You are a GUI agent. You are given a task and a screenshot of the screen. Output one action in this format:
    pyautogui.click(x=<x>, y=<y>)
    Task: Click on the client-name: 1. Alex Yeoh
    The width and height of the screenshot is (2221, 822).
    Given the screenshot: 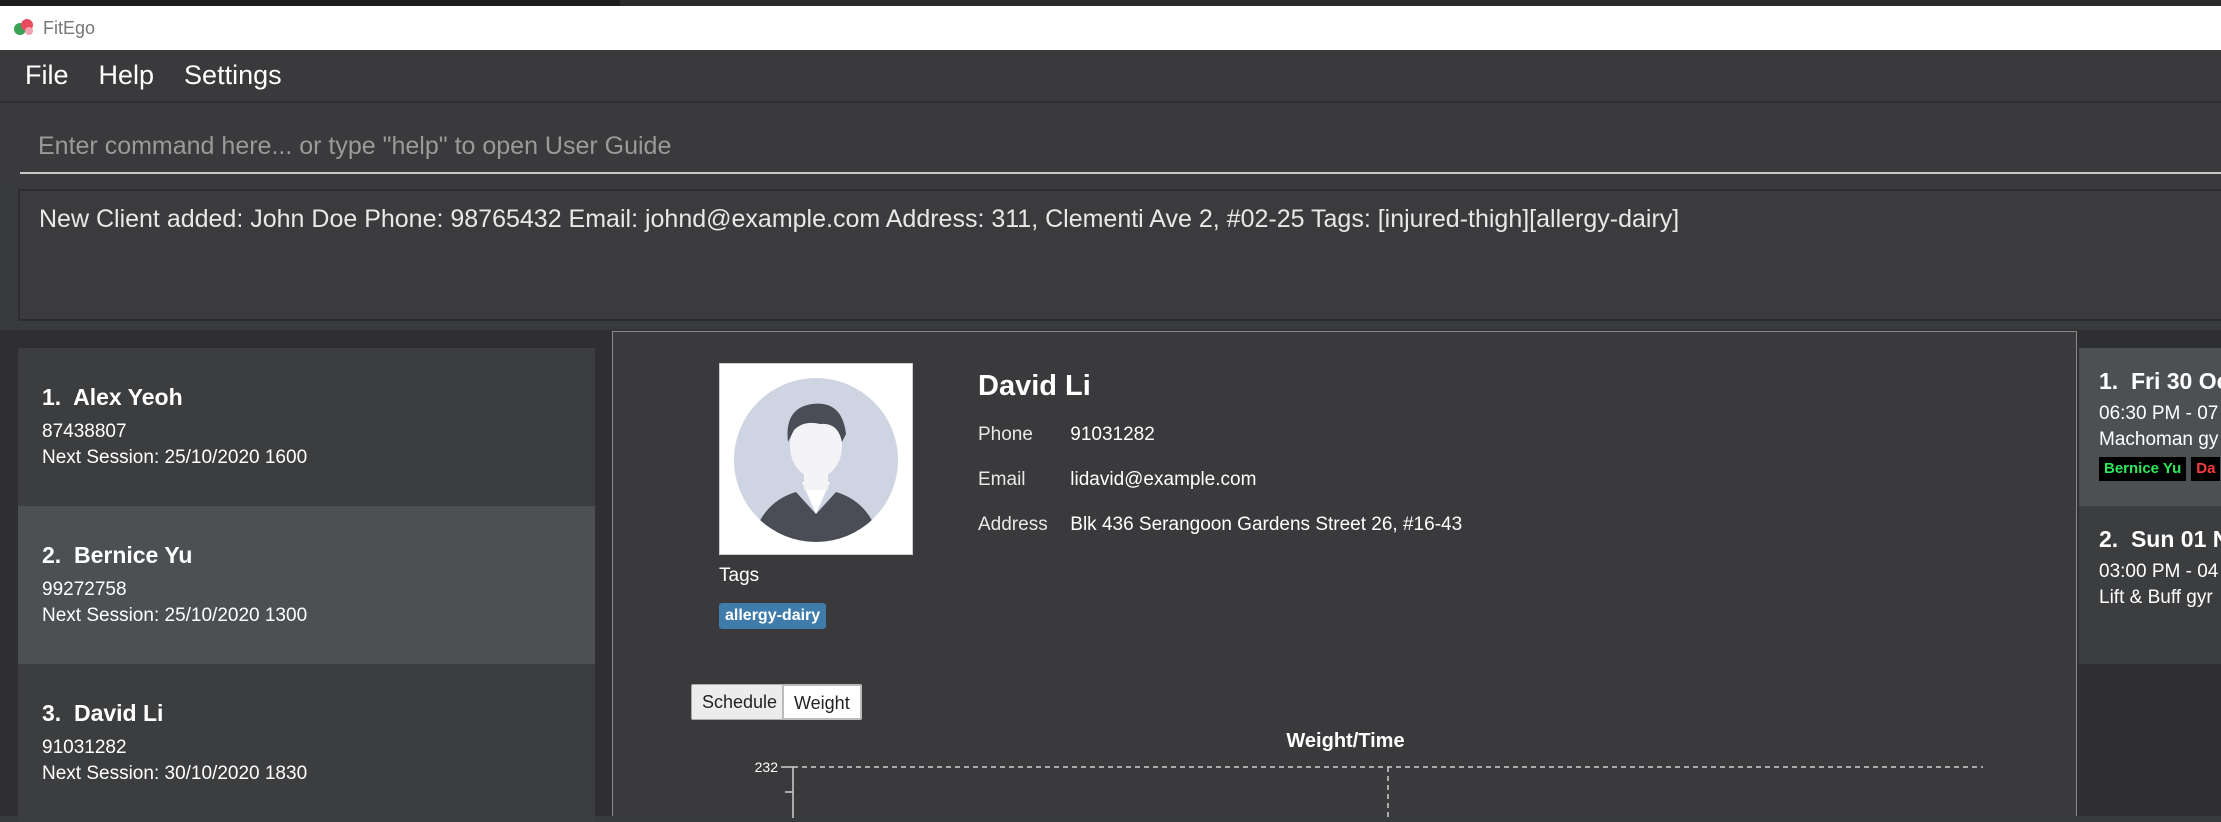 What is the action you would take?
    pyautogui.click(x=112, y=397)
    